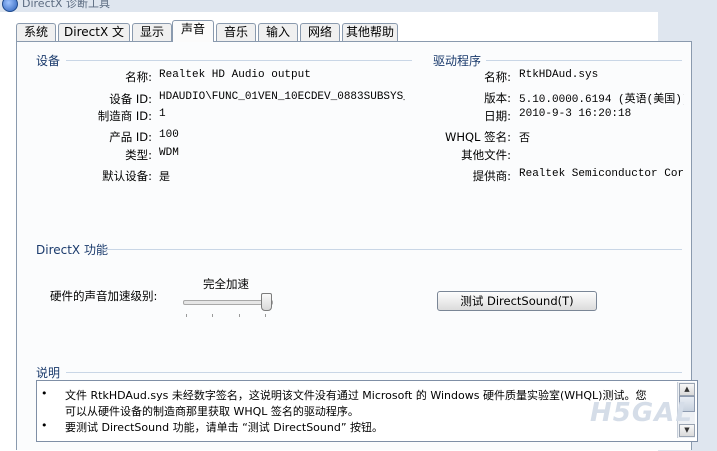 The width and height of the screenshot is (717, 451). I want to click on manufacturer-id-value: 1, so click(162, 114).